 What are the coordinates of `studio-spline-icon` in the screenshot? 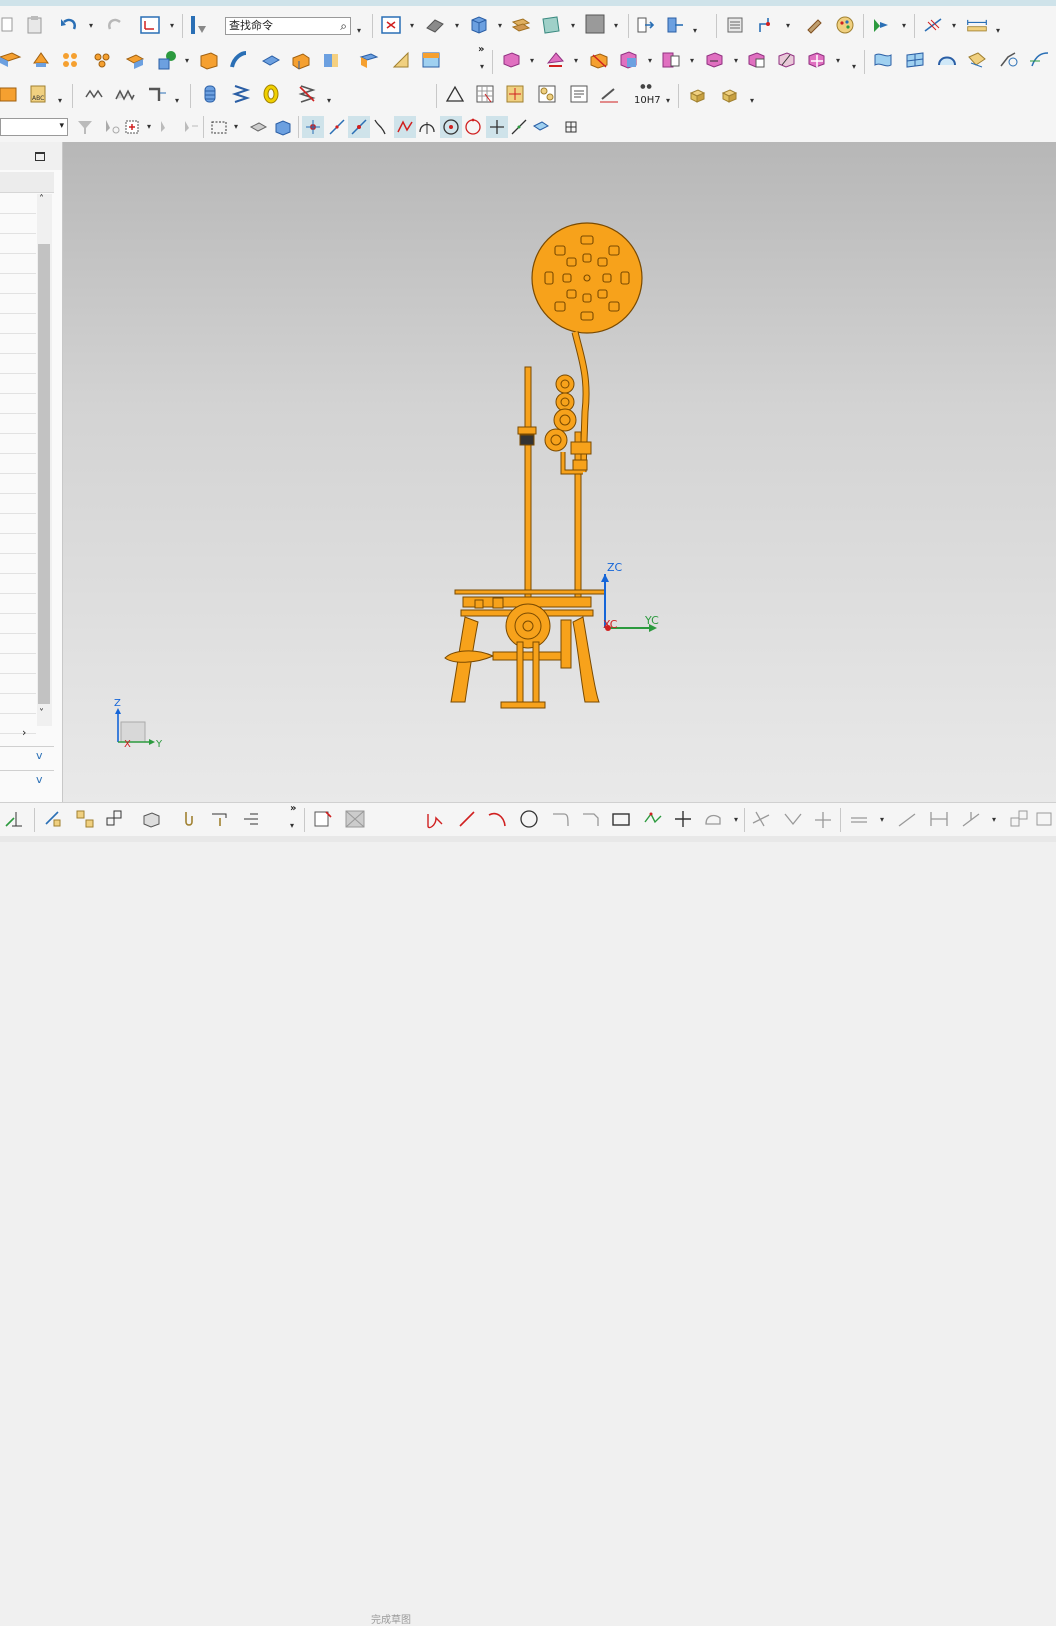 It's located at (713, 819).